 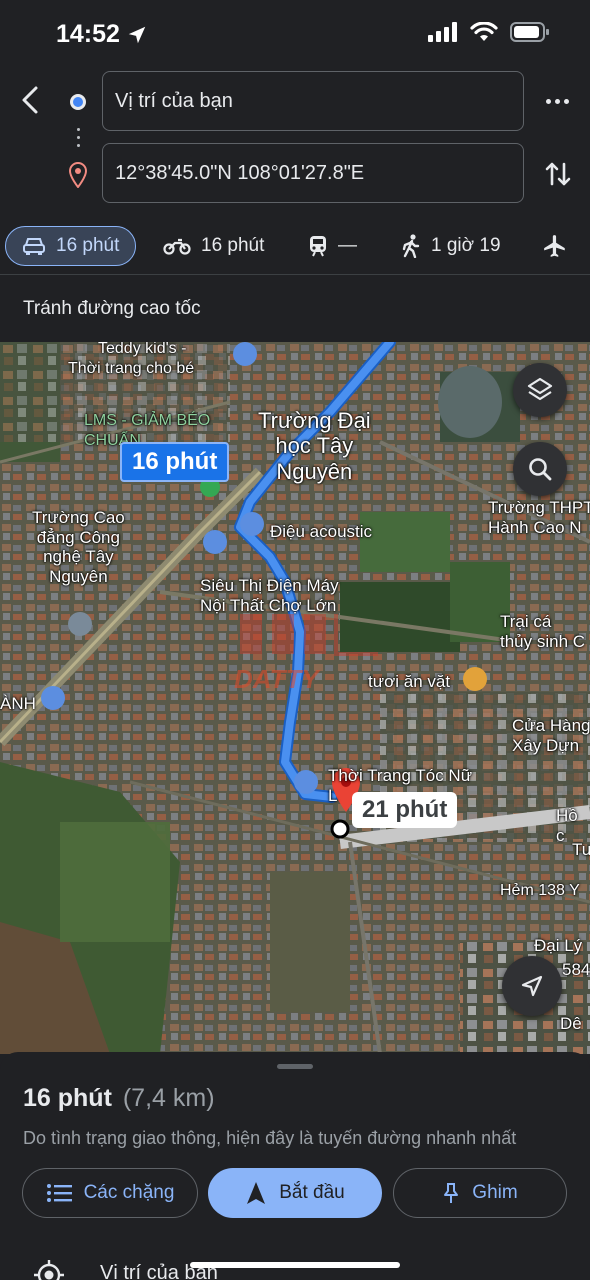 I want to click on layers-icon, so click(x=540, y=389).